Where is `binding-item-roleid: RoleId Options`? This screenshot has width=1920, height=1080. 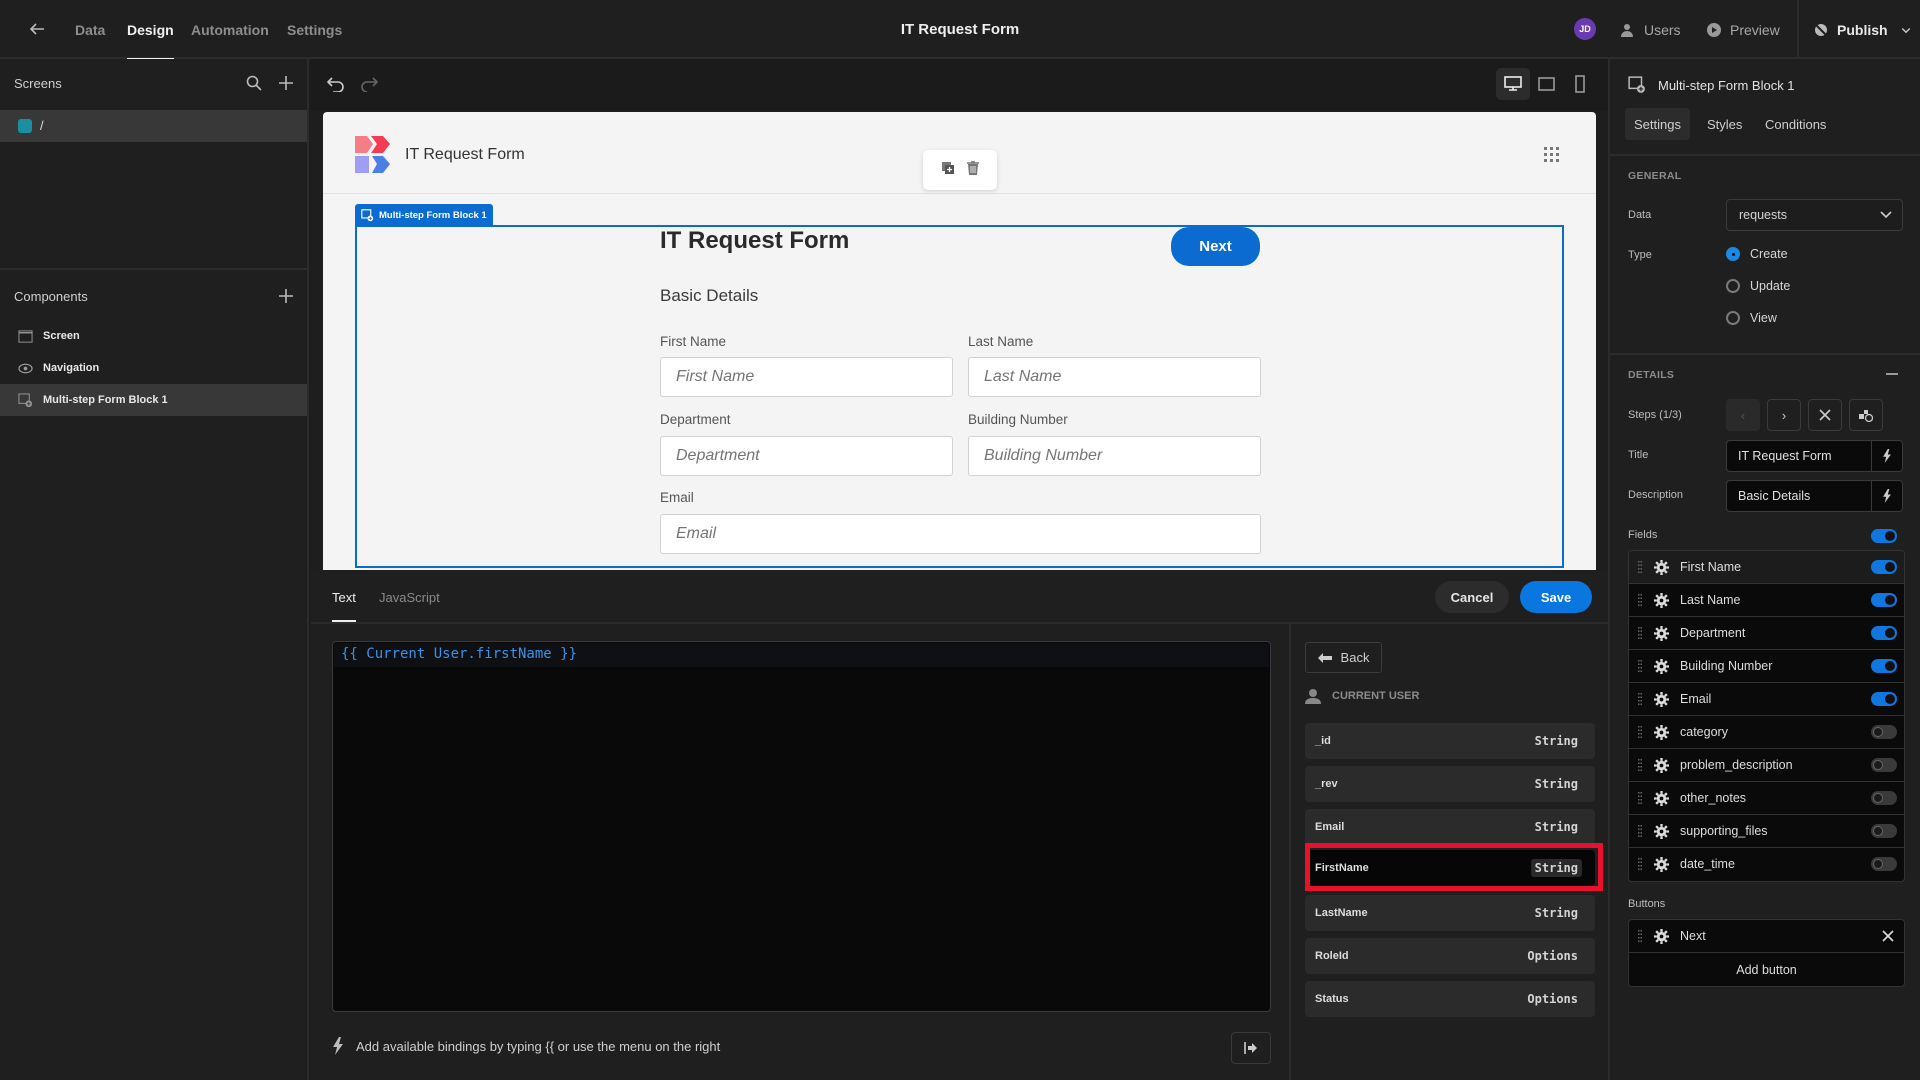
binding-item-roleid: RoleId Options is located at coordinates (1450, 956).